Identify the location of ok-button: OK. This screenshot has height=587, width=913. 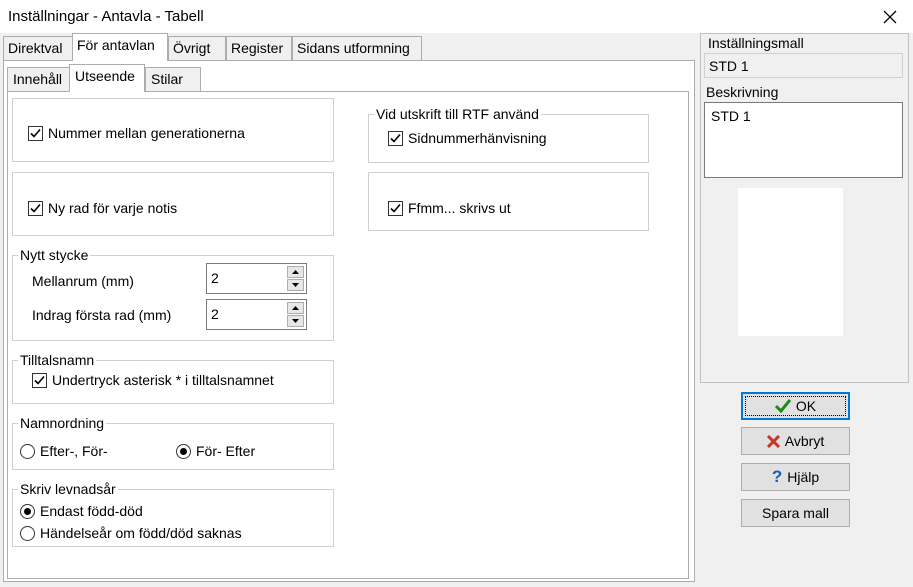
(795, 406).